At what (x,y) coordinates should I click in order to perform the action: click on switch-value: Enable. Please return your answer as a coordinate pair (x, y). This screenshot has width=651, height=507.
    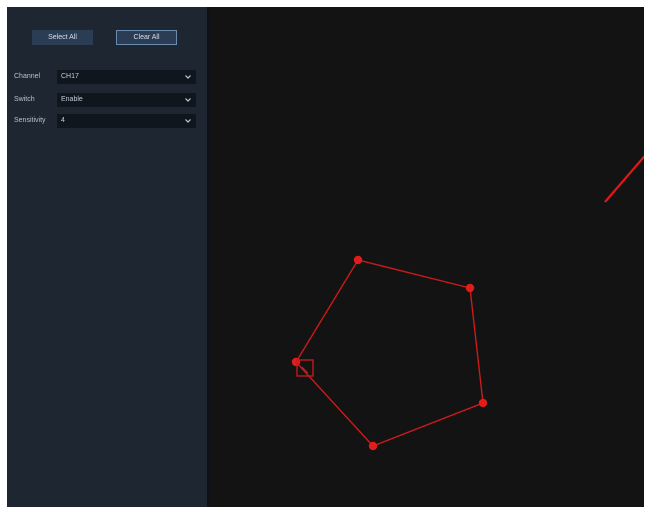
    Looking at the image, I should click on (72, 99).